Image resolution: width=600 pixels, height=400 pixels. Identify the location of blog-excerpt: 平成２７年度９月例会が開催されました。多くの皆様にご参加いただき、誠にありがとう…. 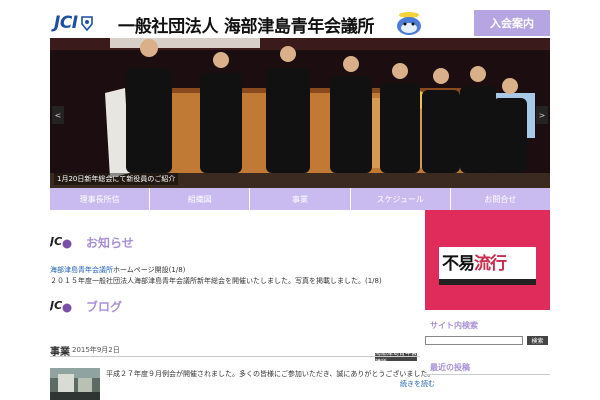
(270, 374).